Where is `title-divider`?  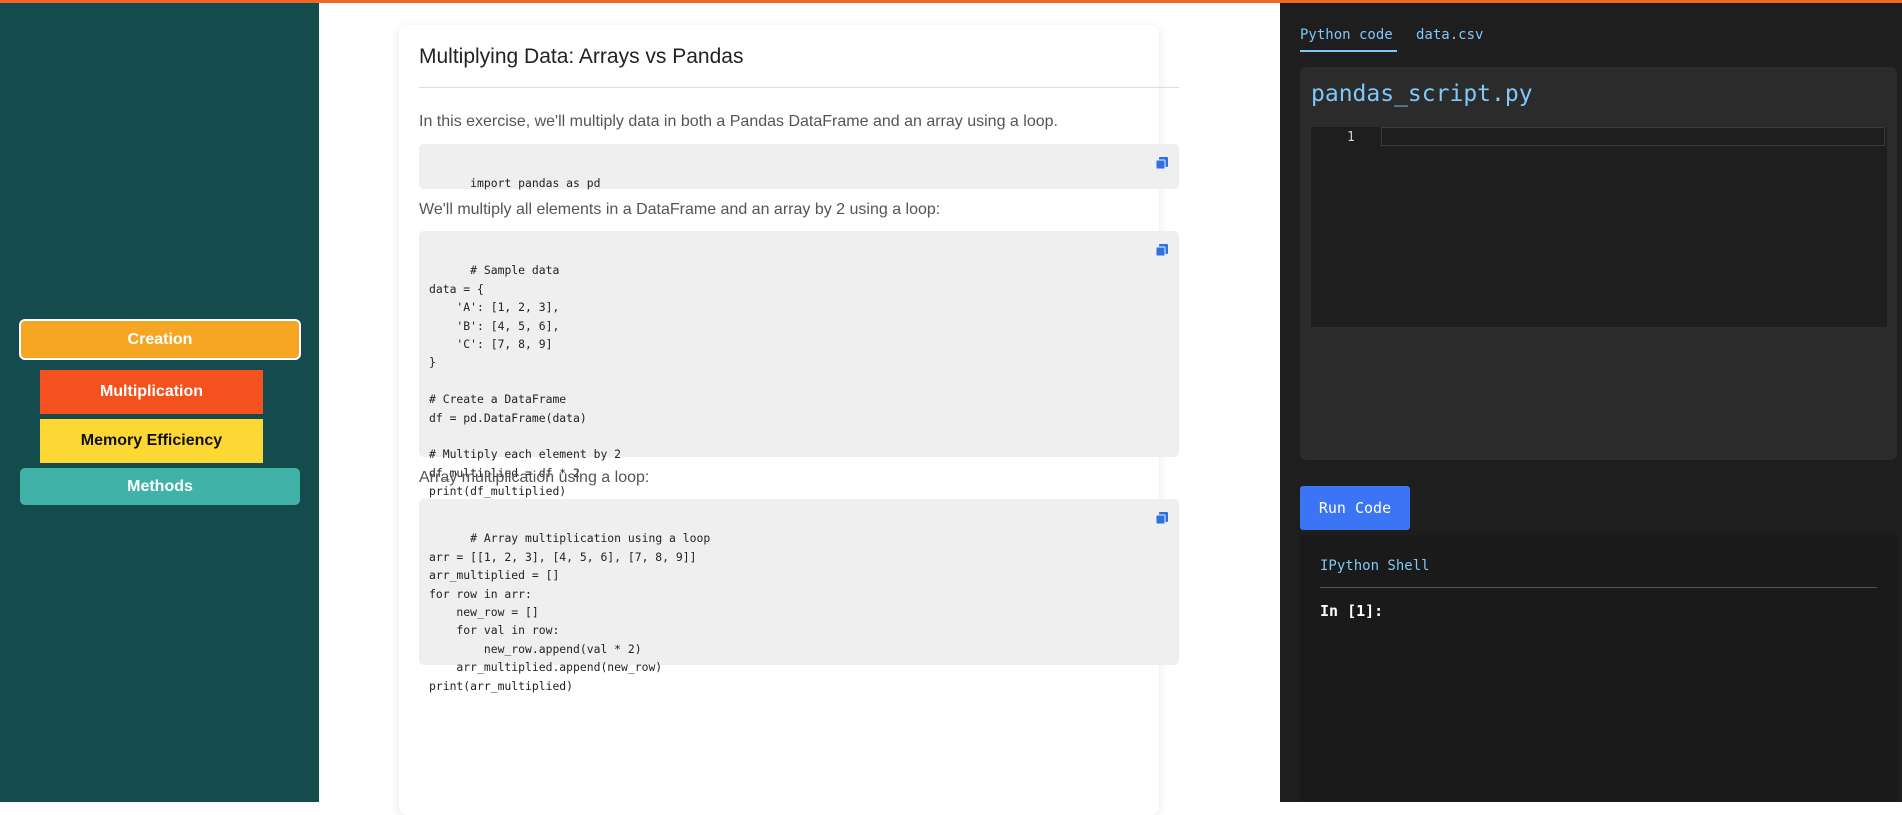
title-divider is located at coordinates (799, 87).